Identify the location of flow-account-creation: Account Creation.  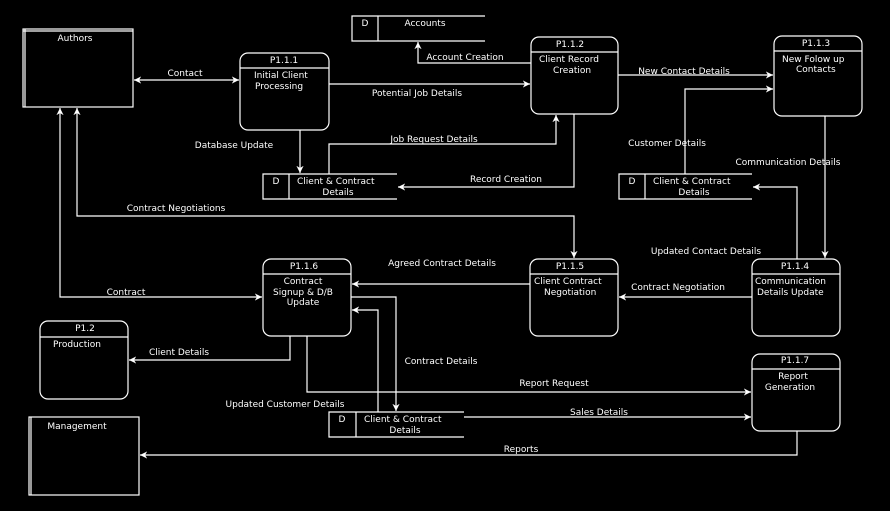
(472, 53).